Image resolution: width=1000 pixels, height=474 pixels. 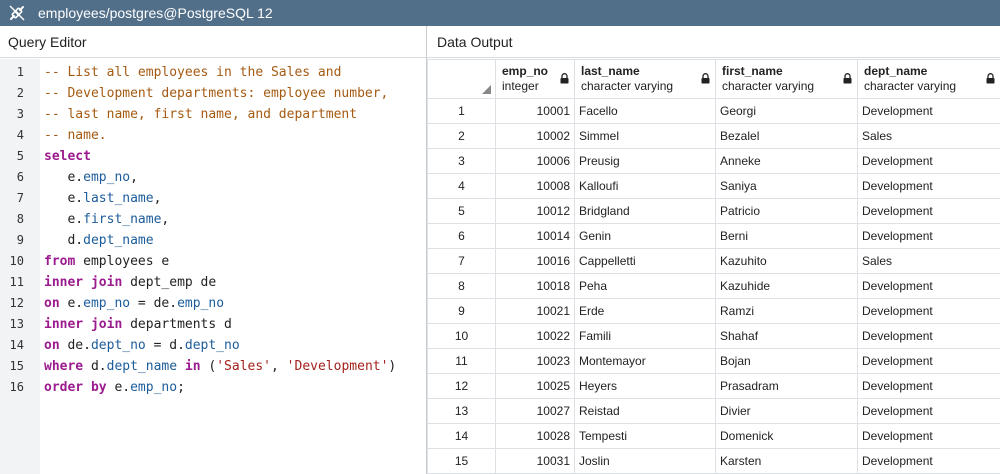 I want to click on cell-last-name: Bridgland, so click(x=645, y=211).